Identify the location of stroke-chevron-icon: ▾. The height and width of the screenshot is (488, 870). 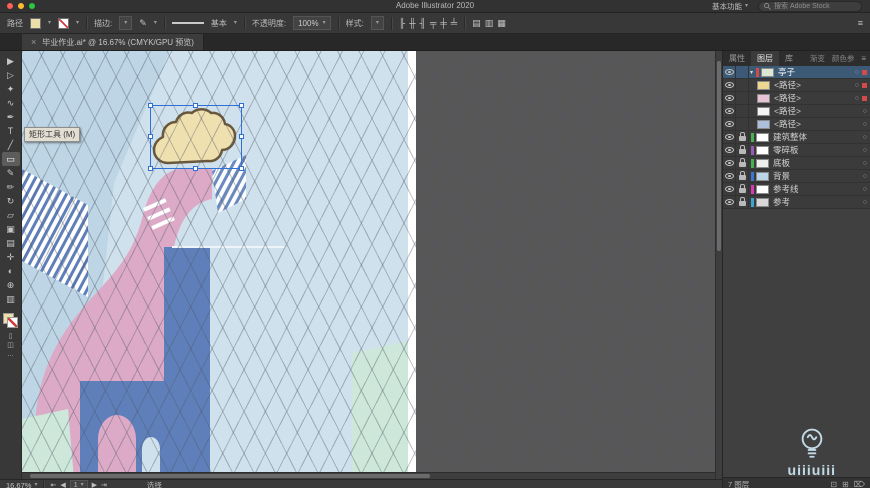
(77, 23).